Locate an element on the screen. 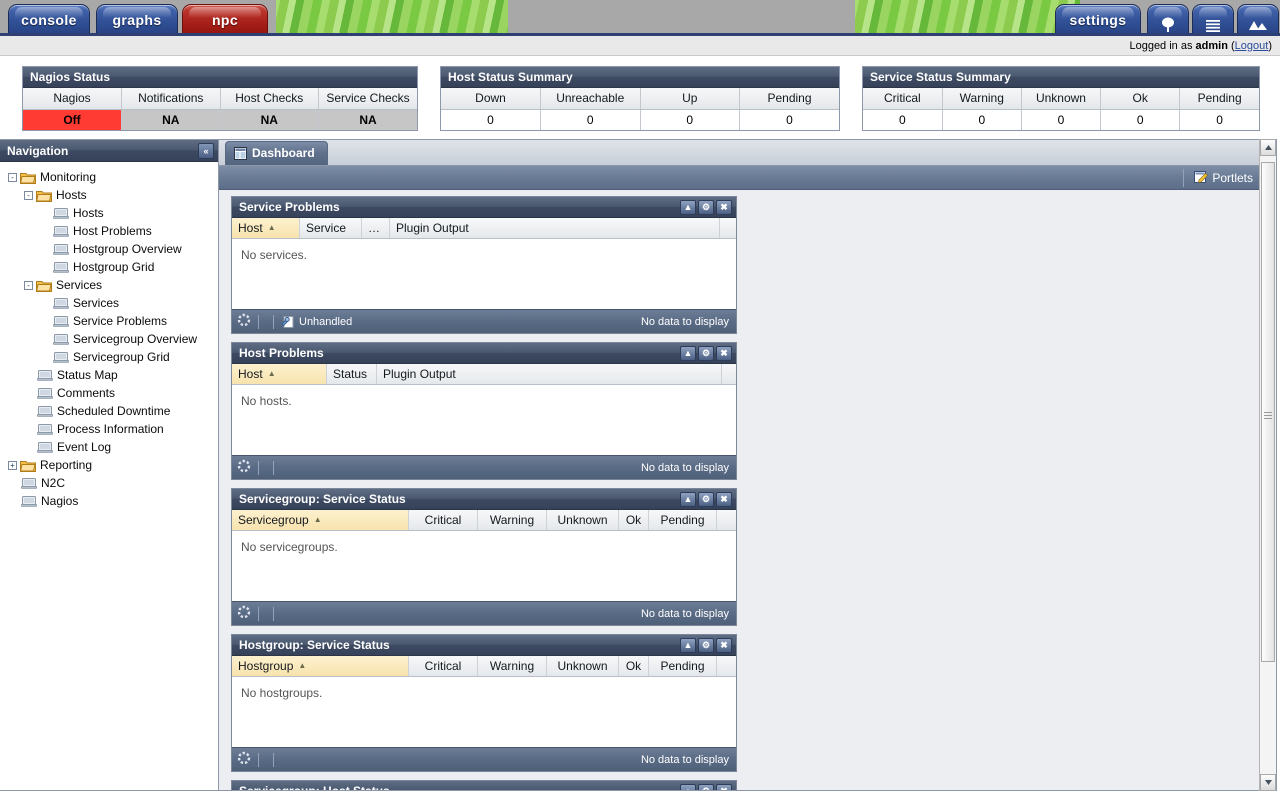 This screenshot has width=1280, height=800. column-header-servicegroup: Servicegroup ▲ is located at coordinates (320, 520).